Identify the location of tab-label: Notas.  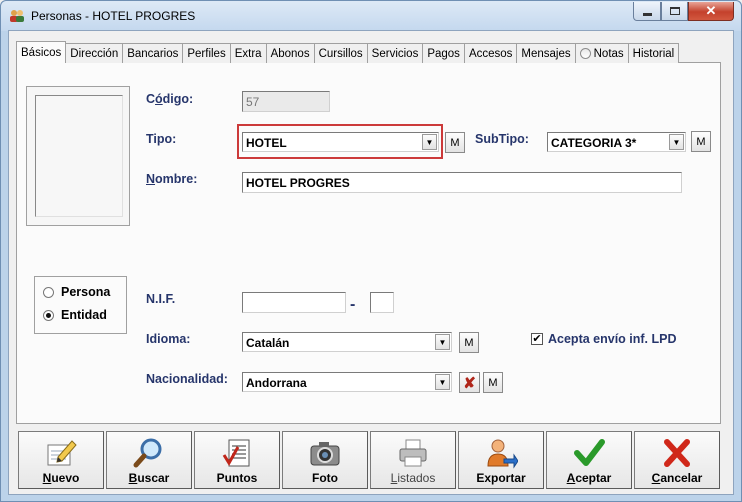
(608, 53).